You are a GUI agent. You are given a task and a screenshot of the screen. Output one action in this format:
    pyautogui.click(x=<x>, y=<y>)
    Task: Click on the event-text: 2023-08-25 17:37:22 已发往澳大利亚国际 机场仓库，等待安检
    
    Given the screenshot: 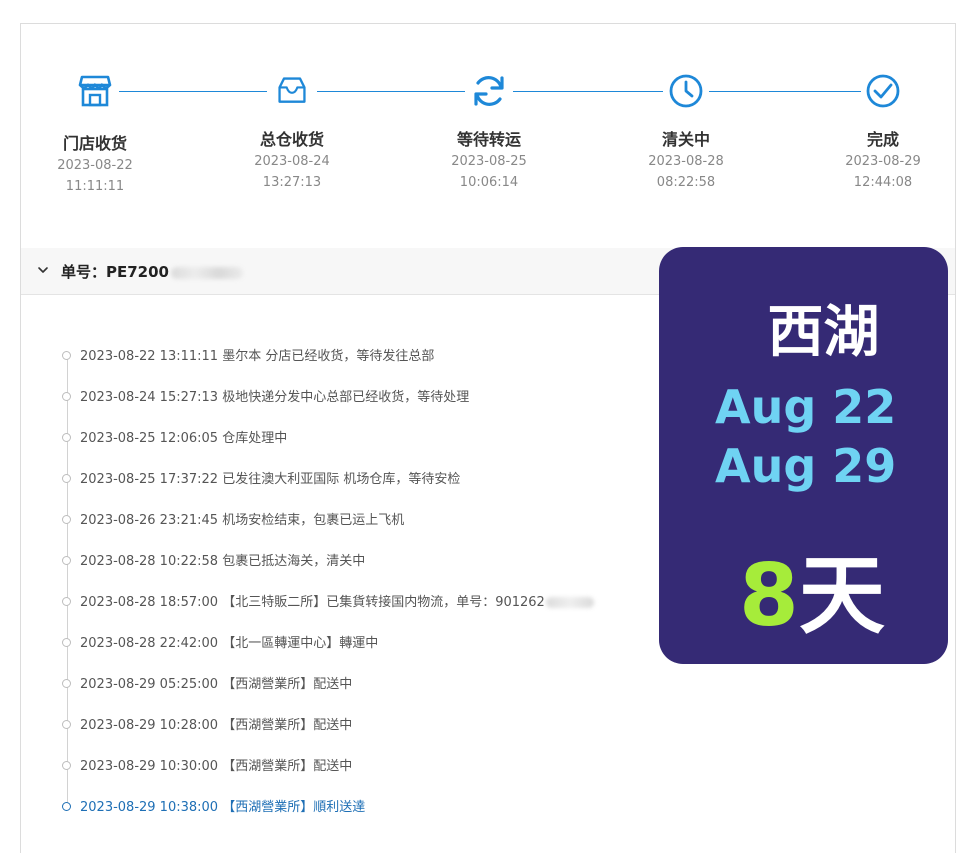 What is the action you would take?
    pyautogui.click(x=270, y=479)
    